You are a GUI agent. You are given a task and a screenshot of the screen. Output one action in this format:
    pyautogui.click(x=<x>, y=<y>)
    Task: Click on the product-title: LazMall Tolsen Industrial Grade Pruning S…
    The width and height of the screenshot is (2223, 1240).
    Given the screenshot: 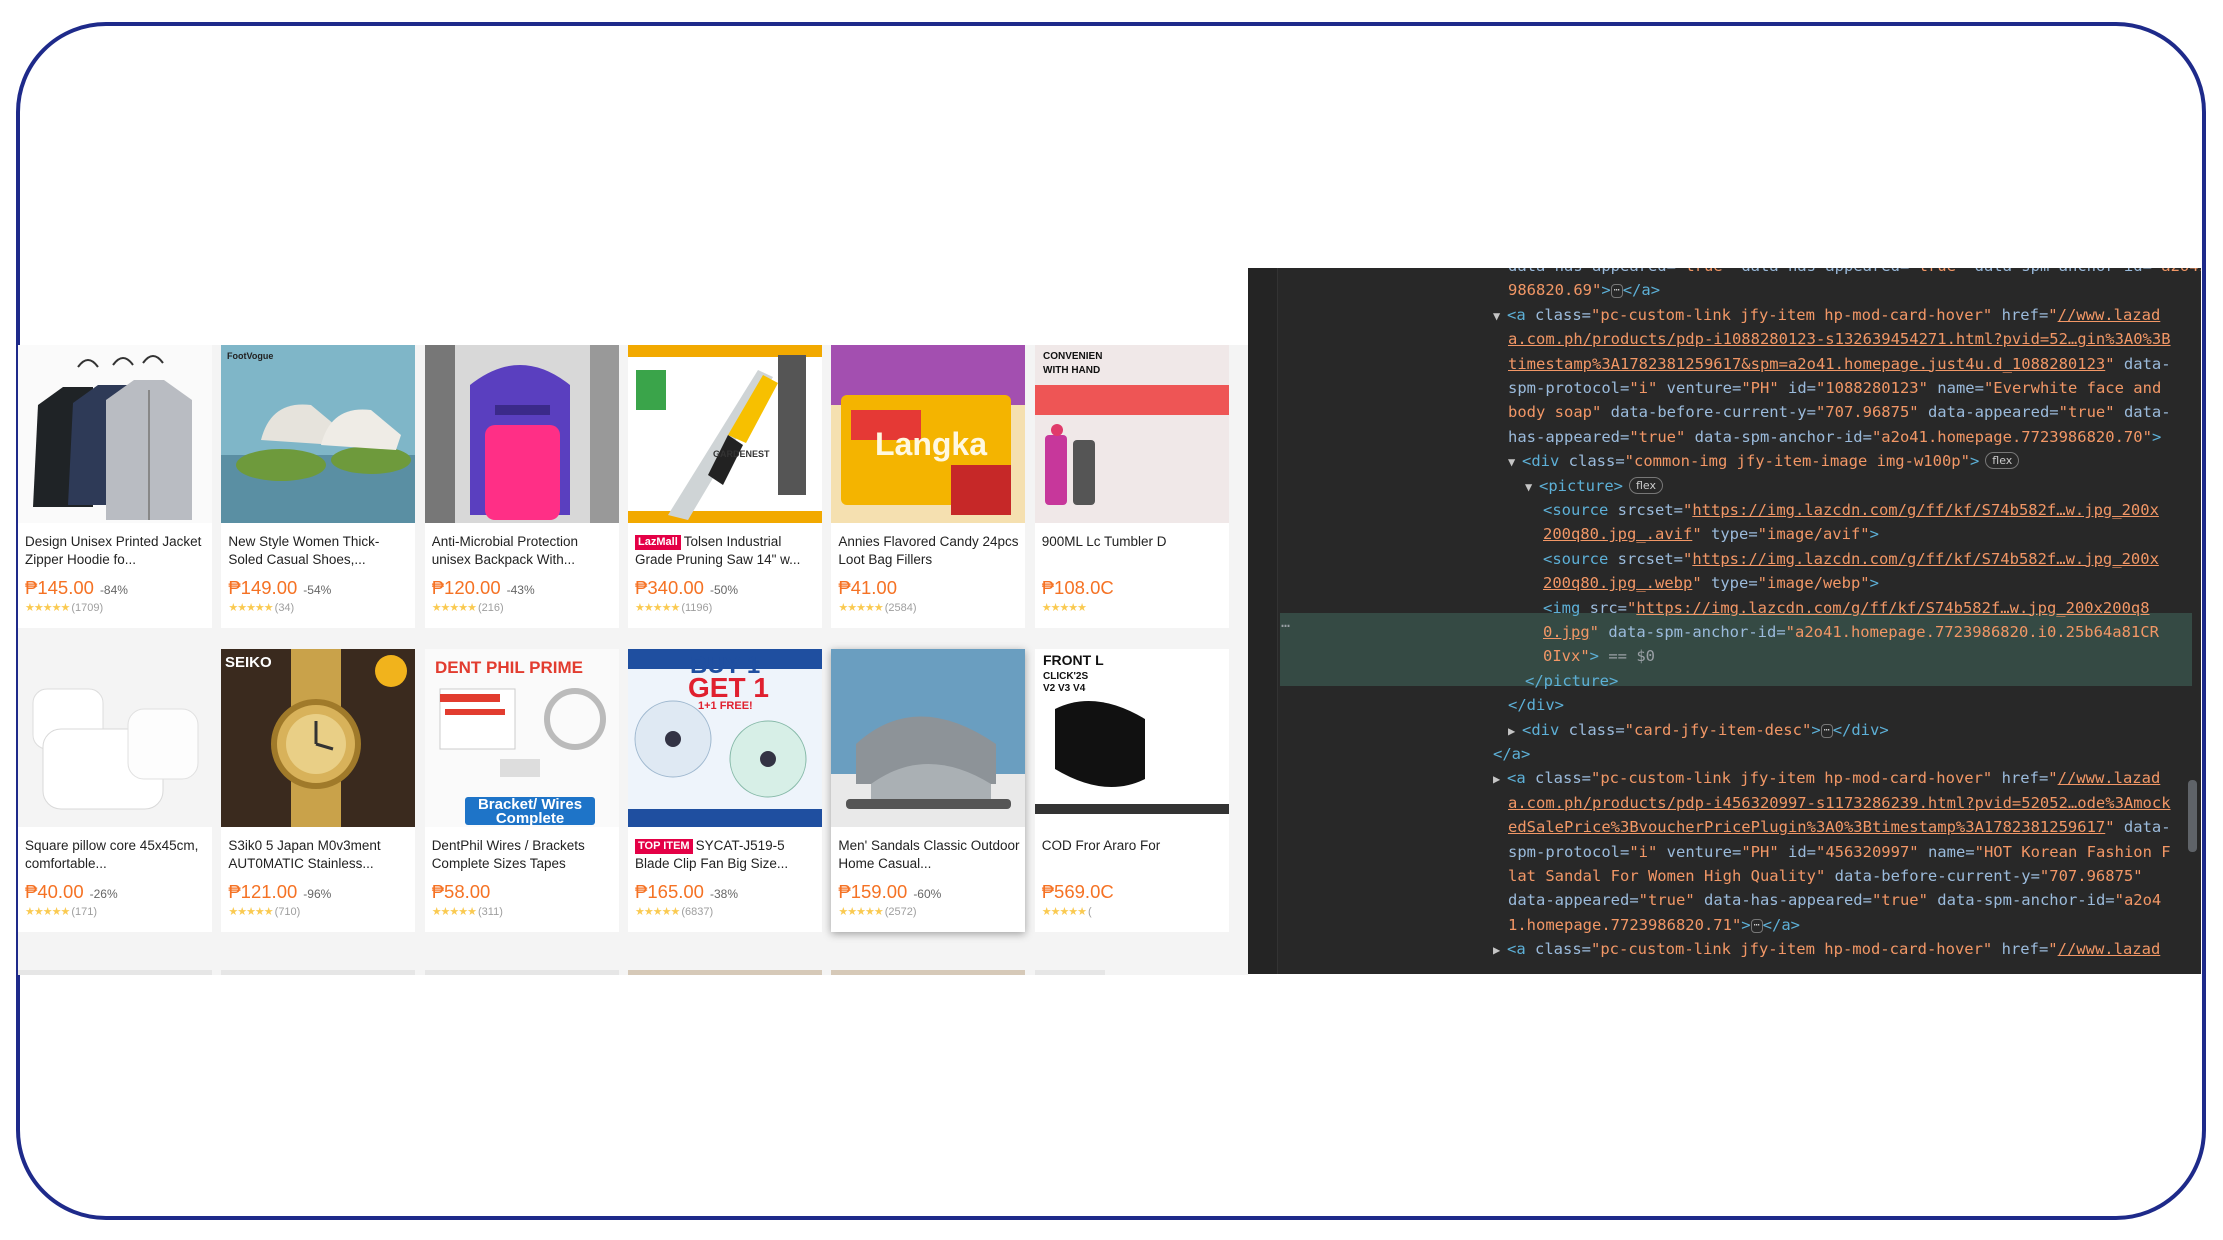 What is the action you would take?
    pyautogui.click(x=726, y=551)
    